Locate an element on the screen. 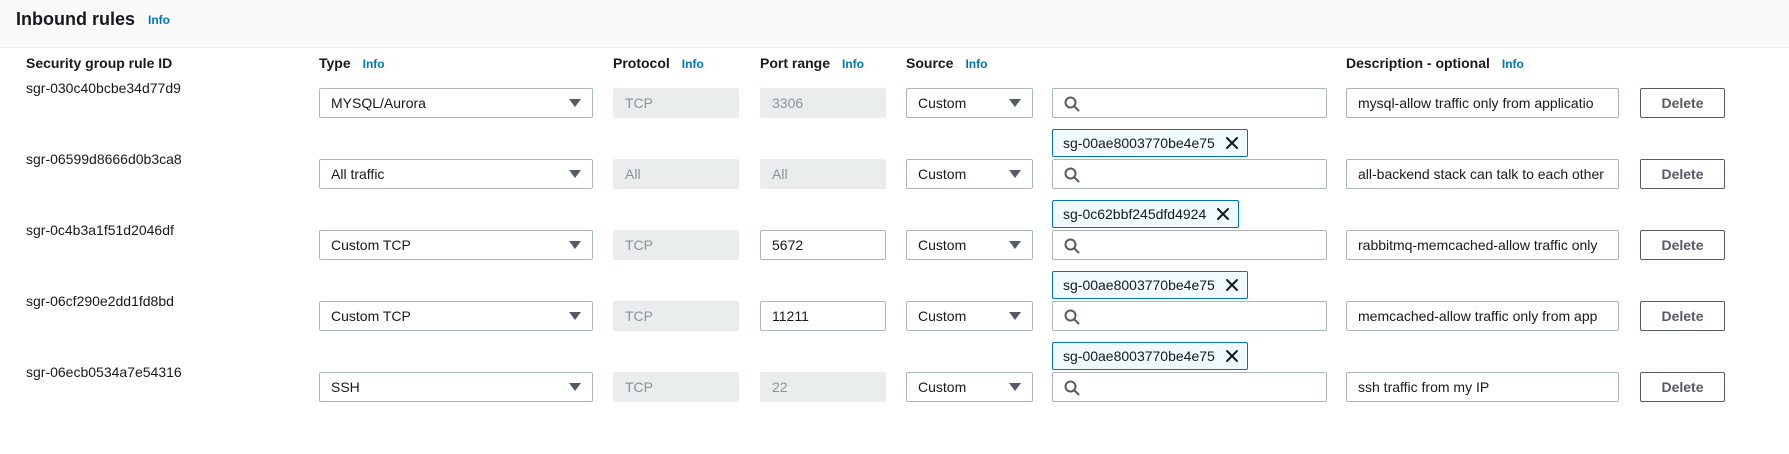 The image size is (1789, 454). type-select: All traffic is located at coordinates (456, 174).